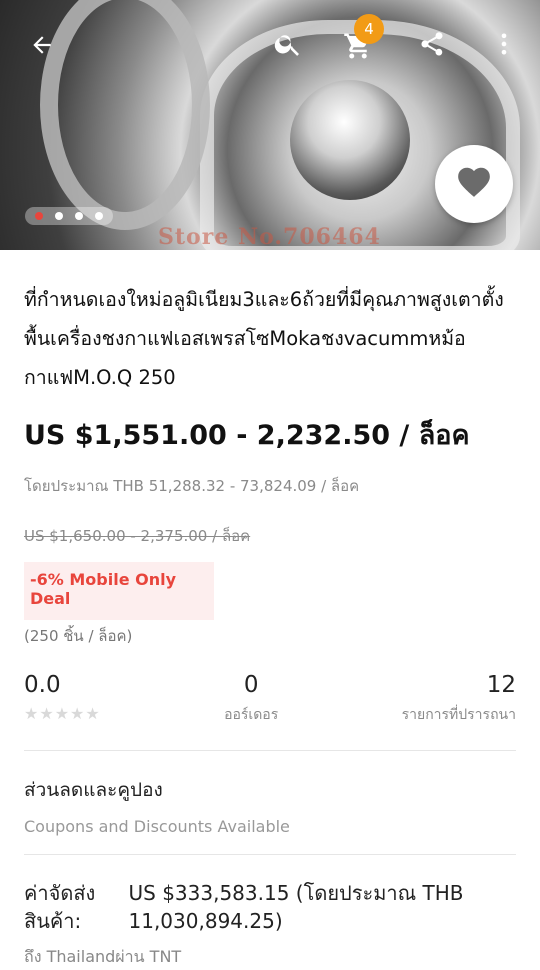 The image size is (540, 970). I want to click on product-price: US $1,551.00 - 2,232.50 / ล็อค, so click(247, 435).